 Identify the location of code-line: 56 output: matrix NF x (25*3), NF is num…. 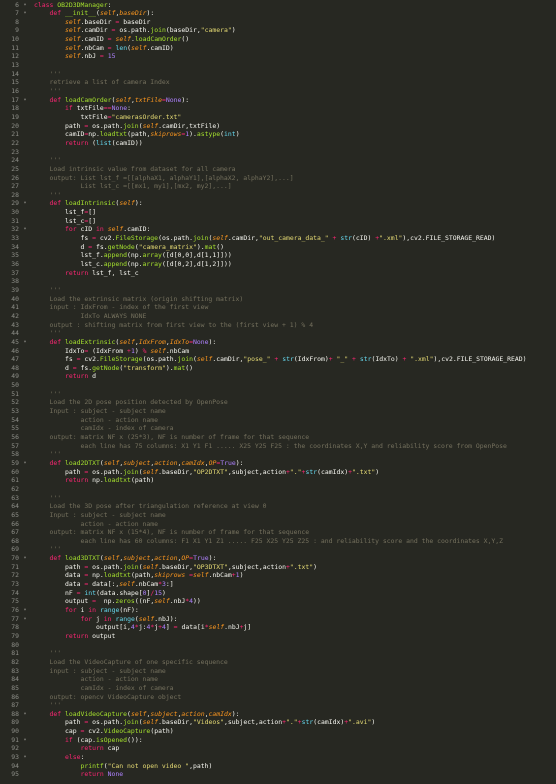
(278, 437).